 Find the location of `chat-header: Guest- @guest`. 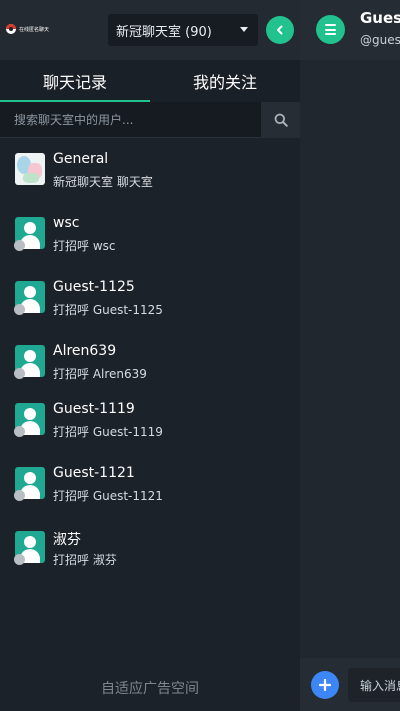

chat-header: Guest- @guest is located at coordinates (350, 30).